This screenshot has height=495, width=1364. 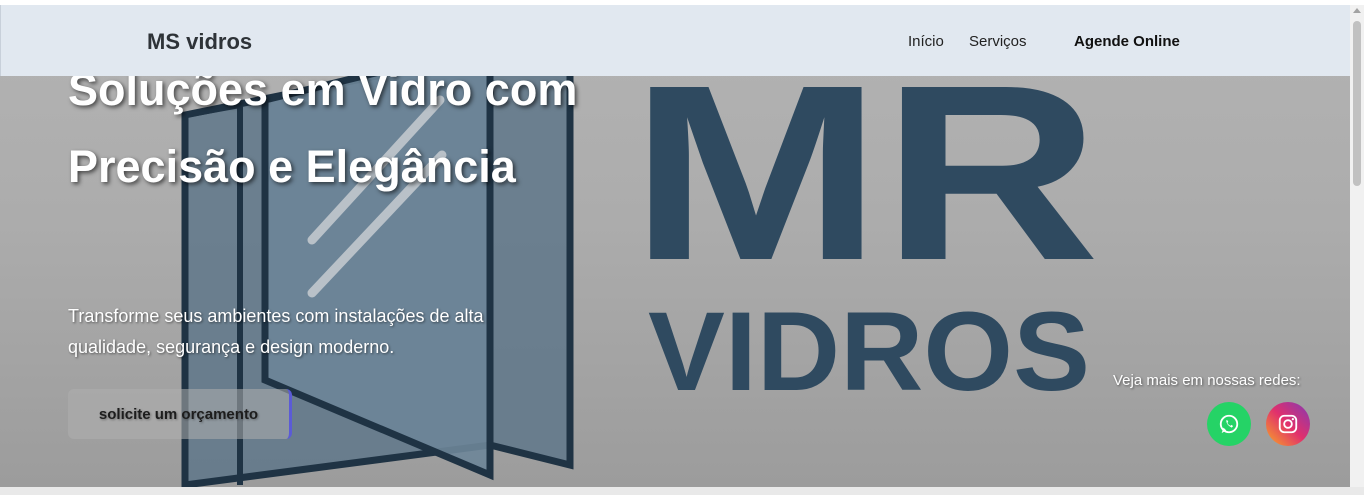 What do you see at coordinates (1127, 41) in the screenshot?
I see `nav-link-agende-online: Agende Online` at bounding box center [1127, 41].